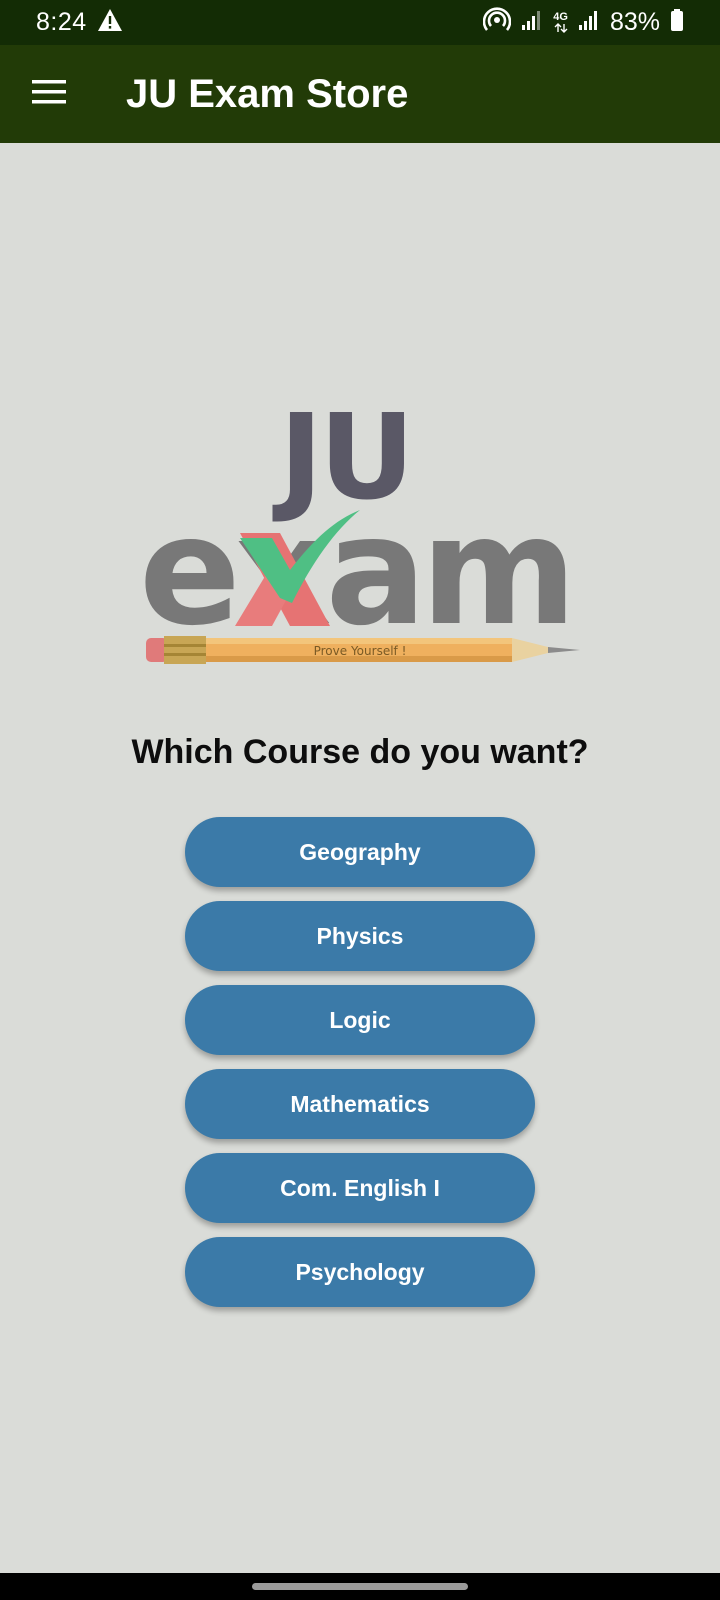 The width and height of the screenshot is (720, 1600). Describe the element at coordinates (360, 1104) in the screenshot. I see `course-button-mathematics: Mathematics` at that location.